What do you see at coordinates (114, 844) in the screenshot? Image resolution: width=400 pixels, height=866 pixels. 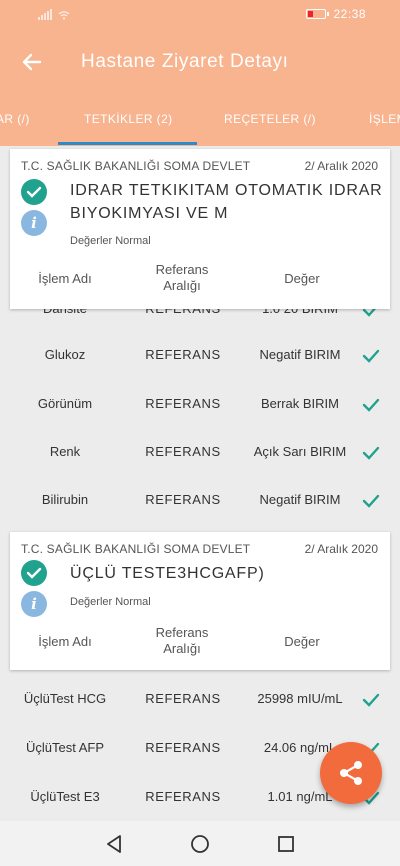 I see `nav-back-icon` at bounding box center [114, 844].